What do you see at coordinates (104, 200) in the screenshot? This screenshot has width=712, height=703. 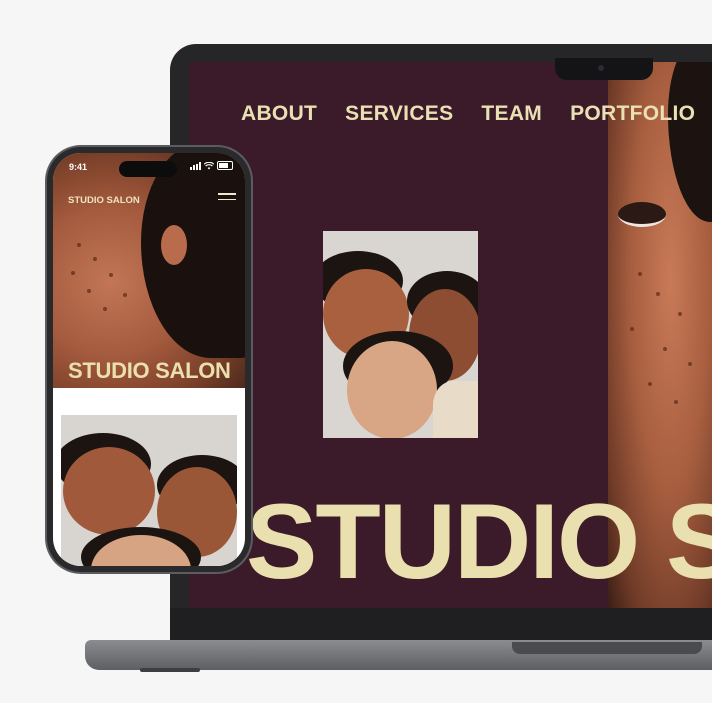 I see `phone-brand: STUDIO SALON` at bounding box center [104, 200].